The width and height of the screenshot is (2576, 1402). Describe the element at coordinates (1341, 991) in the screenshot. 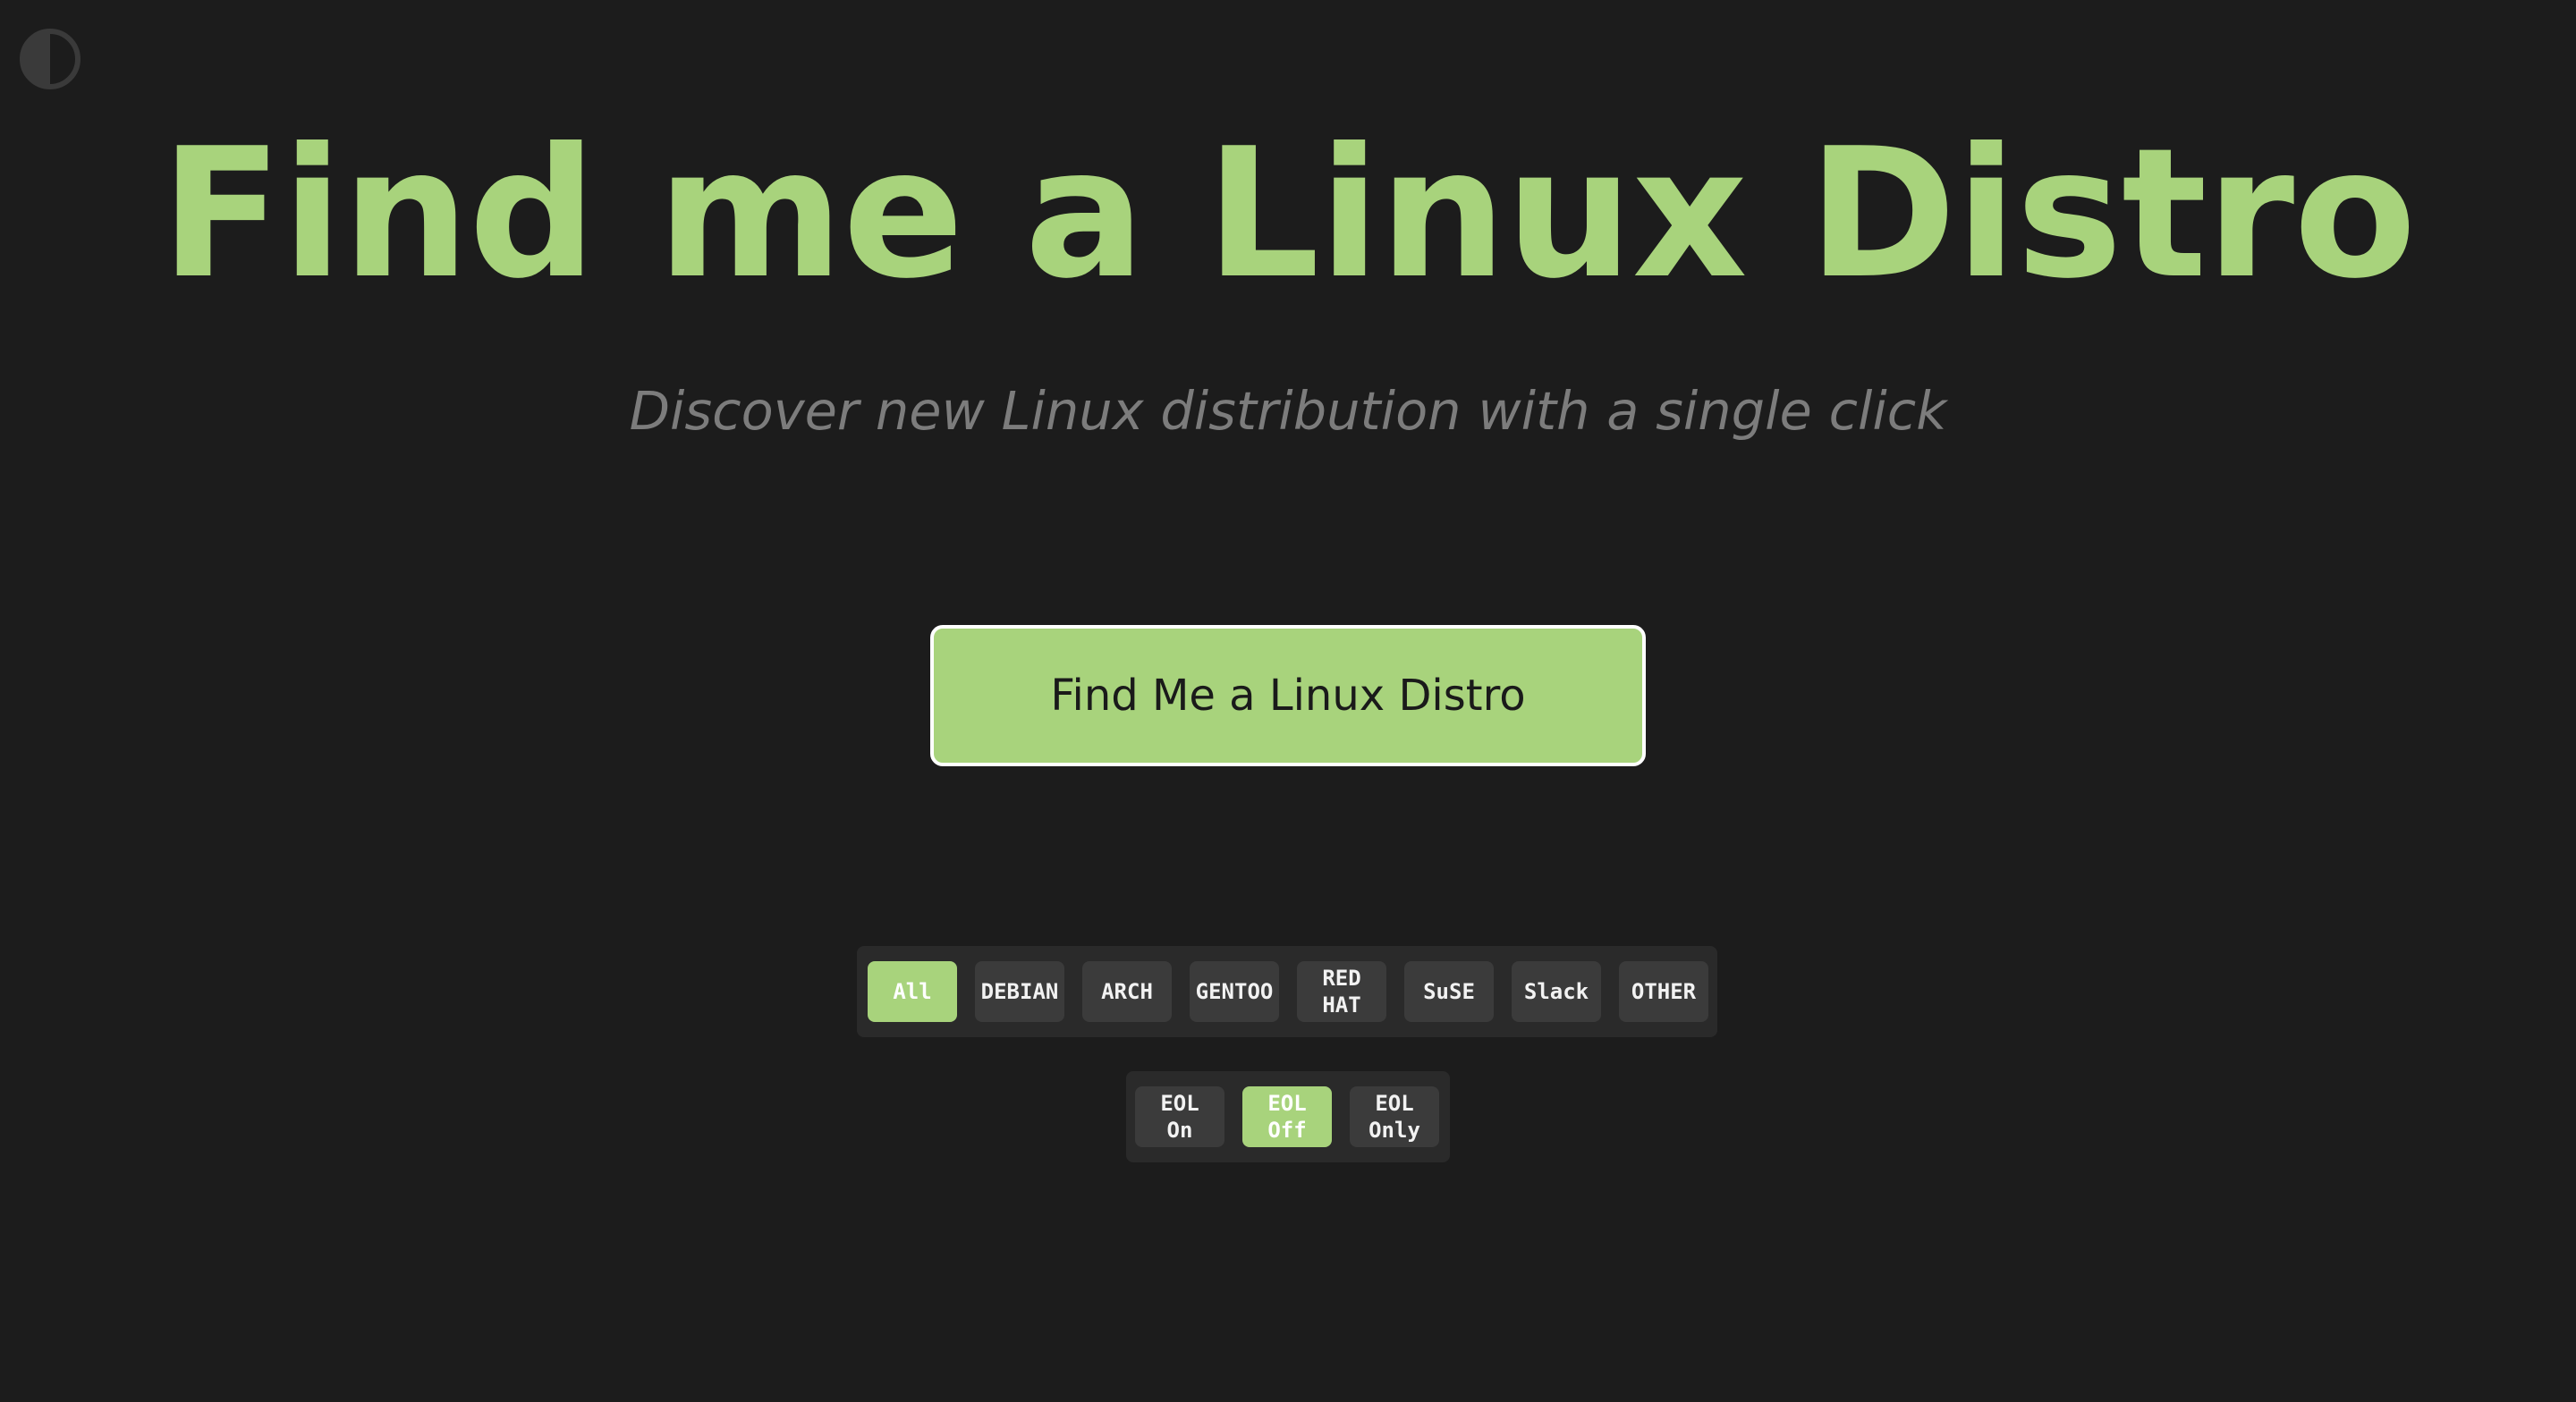

I see `filter-redhat-button: RED HAT` at that location.